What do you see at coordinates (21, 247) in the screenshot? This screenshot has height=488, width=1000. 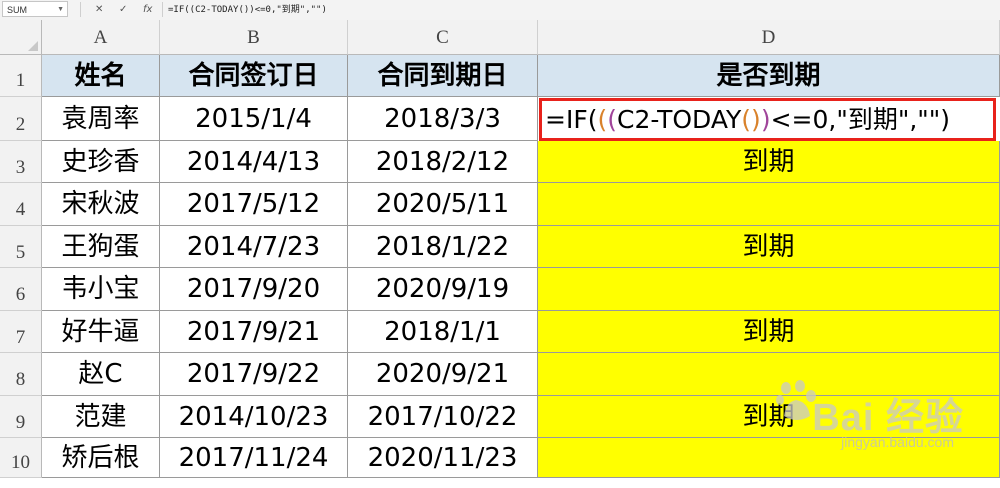 I see `row-header-5: 5` at bounding box center [21, 247].